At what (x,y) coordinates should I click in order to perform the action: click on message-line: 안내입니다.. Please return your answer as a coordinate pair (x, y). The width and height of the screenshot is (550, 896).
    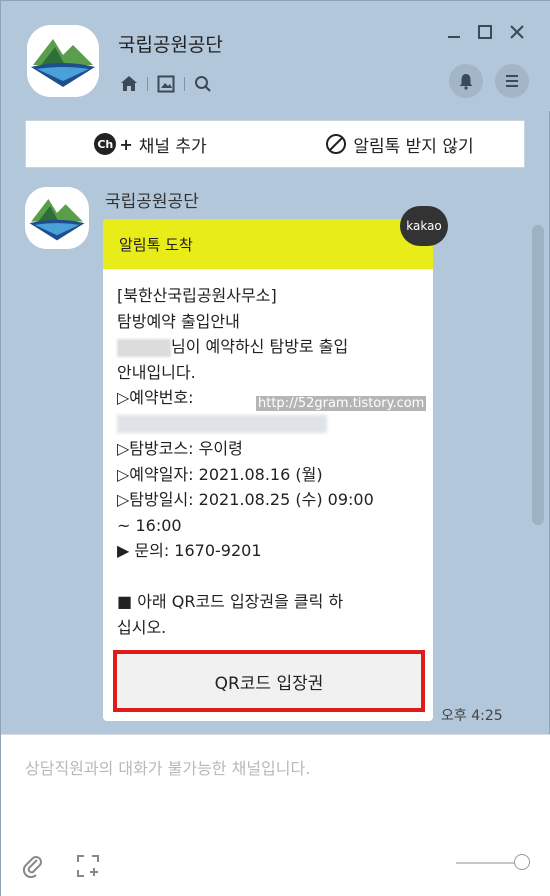
    Looking at the image, I should click on (156, 372).